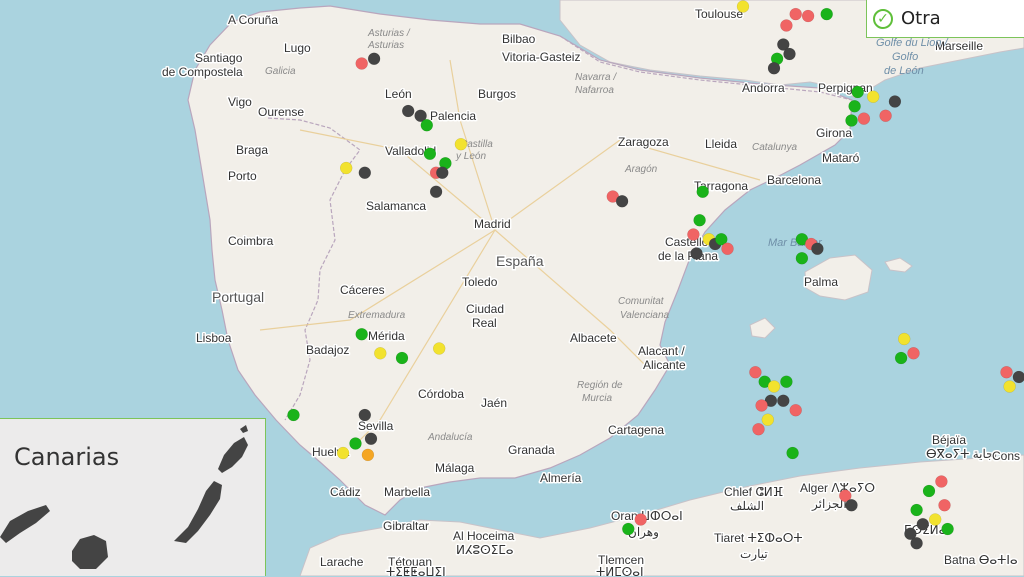 This screenshot has width=1024, height=577. Describe the element at coordinates (244, 429) in the screenshot. I see `island-islet` at that location.